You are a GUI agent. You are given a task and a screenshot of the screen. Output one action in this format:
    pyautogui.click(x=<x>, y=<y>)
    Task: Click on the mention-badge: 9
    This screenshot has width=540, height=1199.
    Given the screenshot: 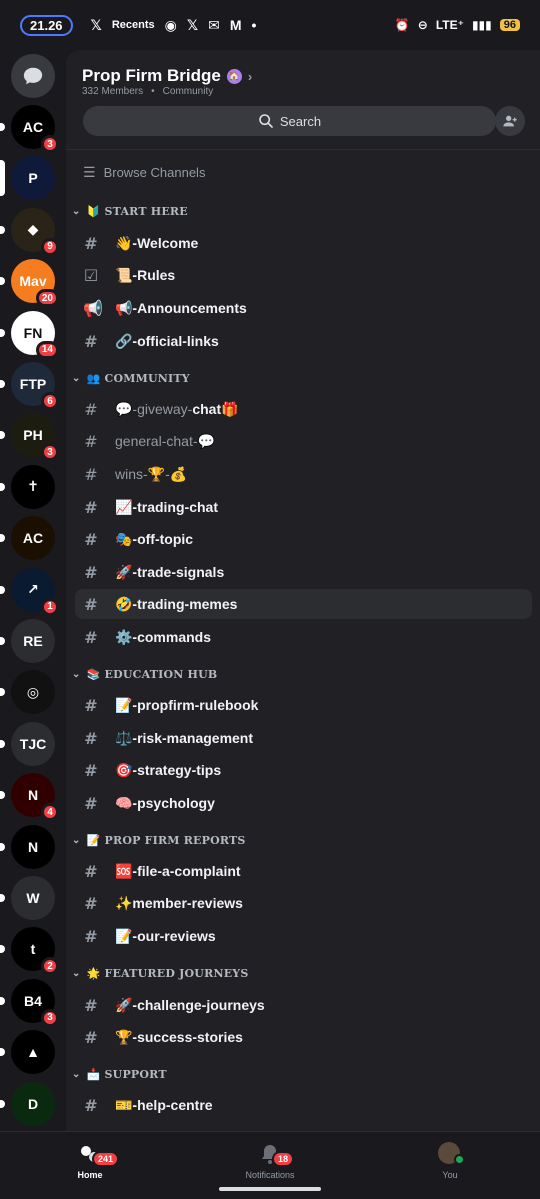 What is the action you would take?
    pyautogui.click(x=50, y=246)
    